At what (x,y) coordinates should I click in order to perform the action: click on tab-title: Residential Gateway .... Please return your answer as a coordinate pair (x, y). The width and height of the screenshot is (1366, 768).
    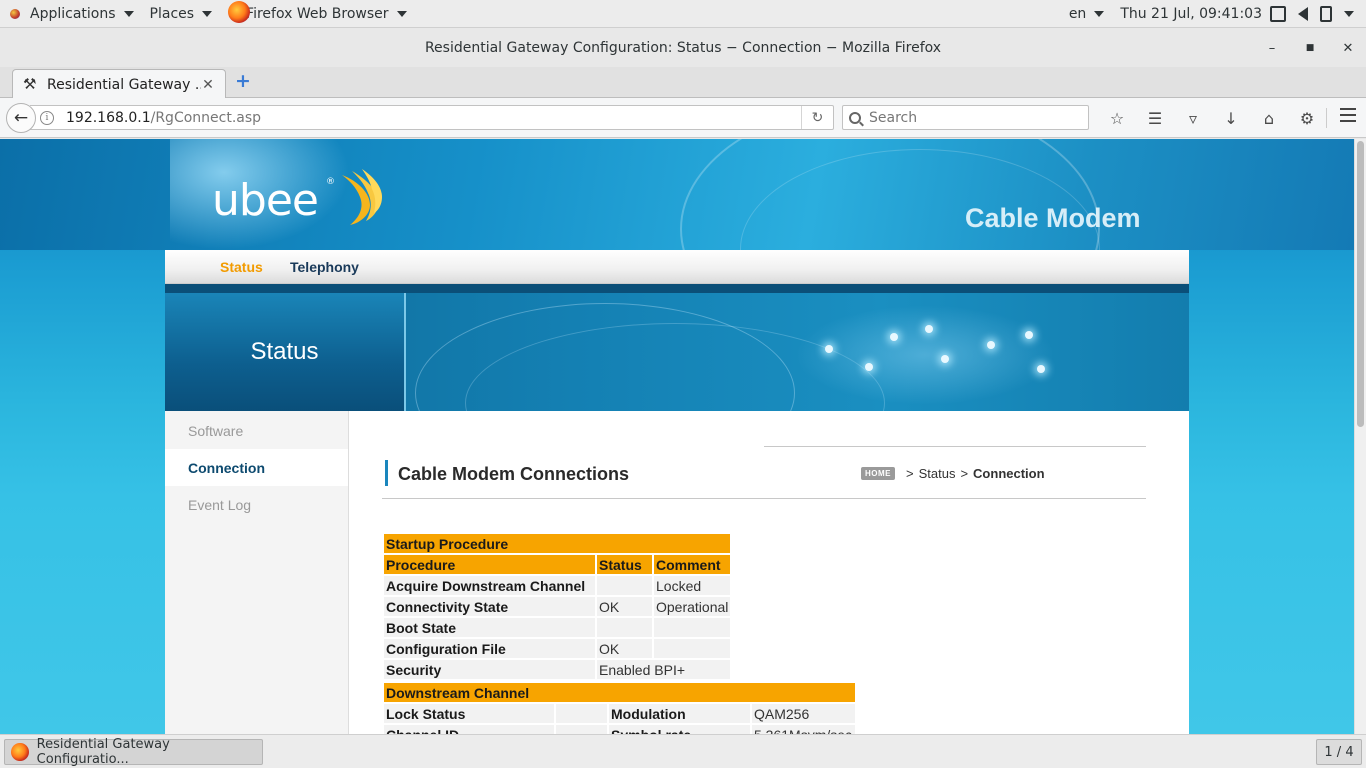
    Looking at the image, I should click on (124, 84).